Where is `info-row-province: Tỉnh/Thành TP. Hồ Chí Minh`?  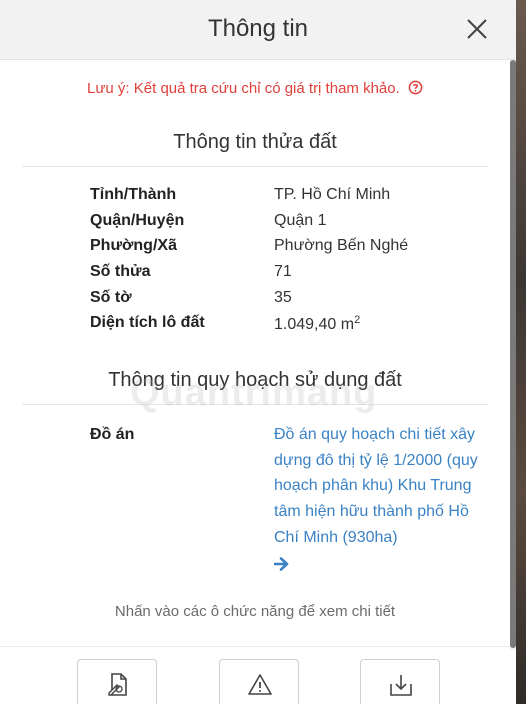
info-row-province: Tỉnh/Thành TP. Hồ Chí Minh is located at coordinates (290, 199).